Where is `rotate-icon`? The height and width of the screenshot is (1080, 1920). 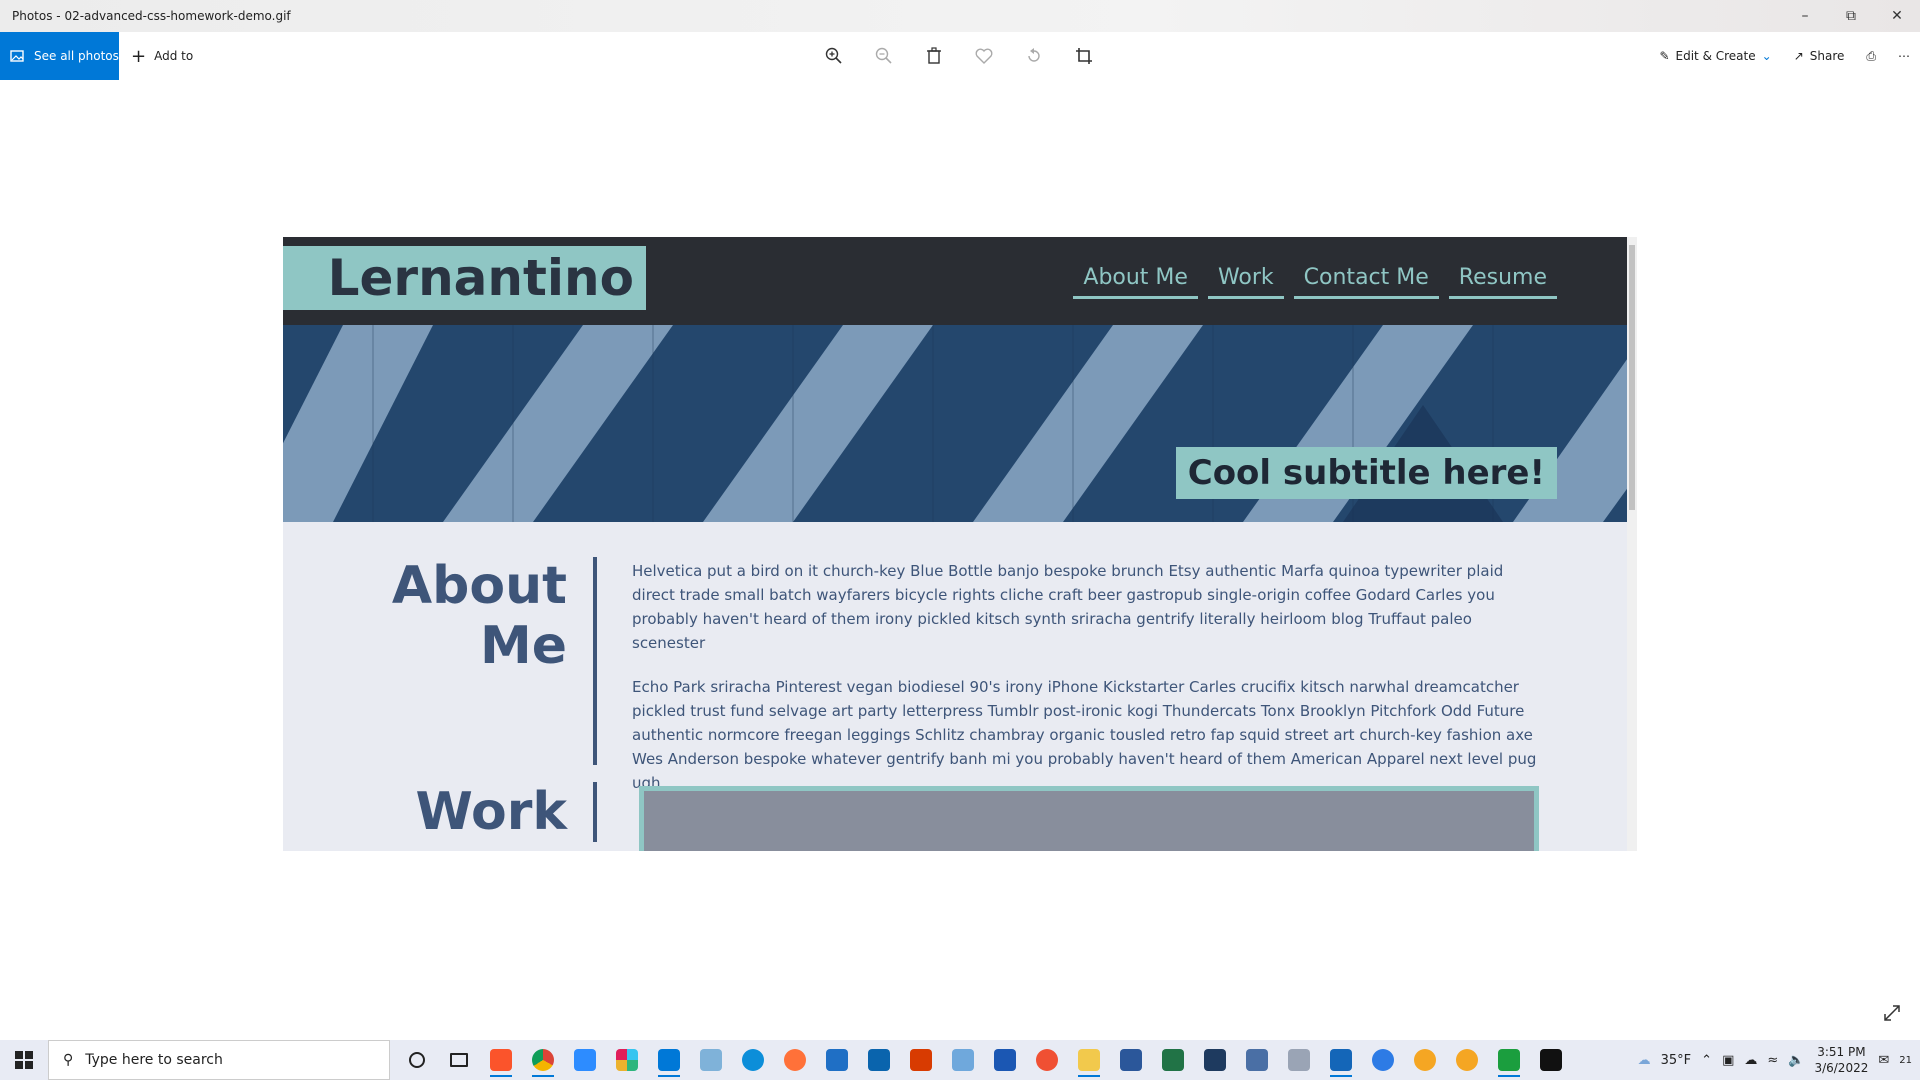
rotate-icon is located at coordinates (1034, 56).